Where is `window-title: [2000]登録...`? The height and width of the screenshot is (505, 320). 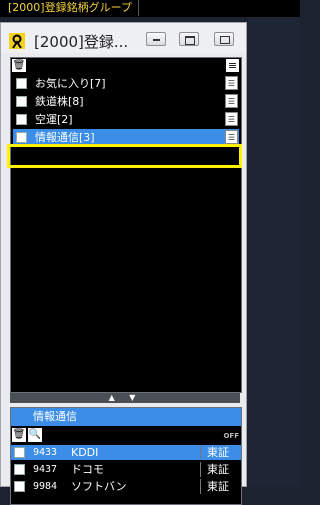
window-title: [2000]登録... is located at coordinates (81, 42).